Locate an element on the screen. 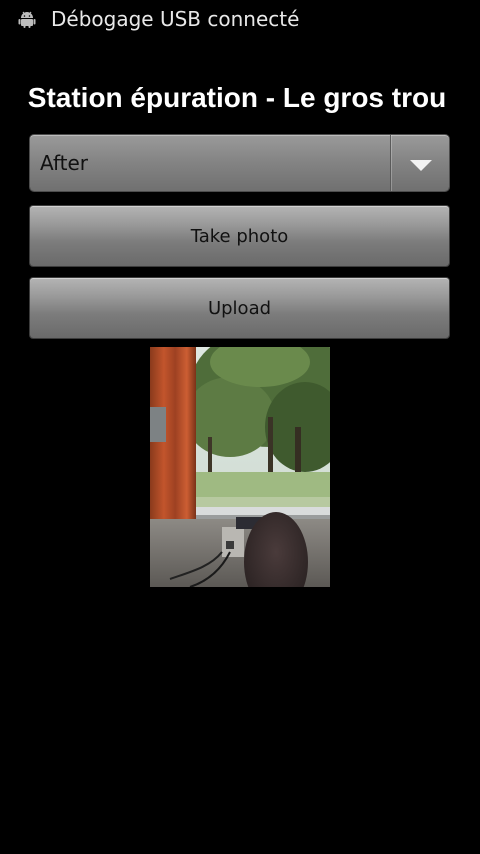 This screenshot has width=480, height=854. status-bar: Débogage USB connecté is located at coordinates (240, 19).